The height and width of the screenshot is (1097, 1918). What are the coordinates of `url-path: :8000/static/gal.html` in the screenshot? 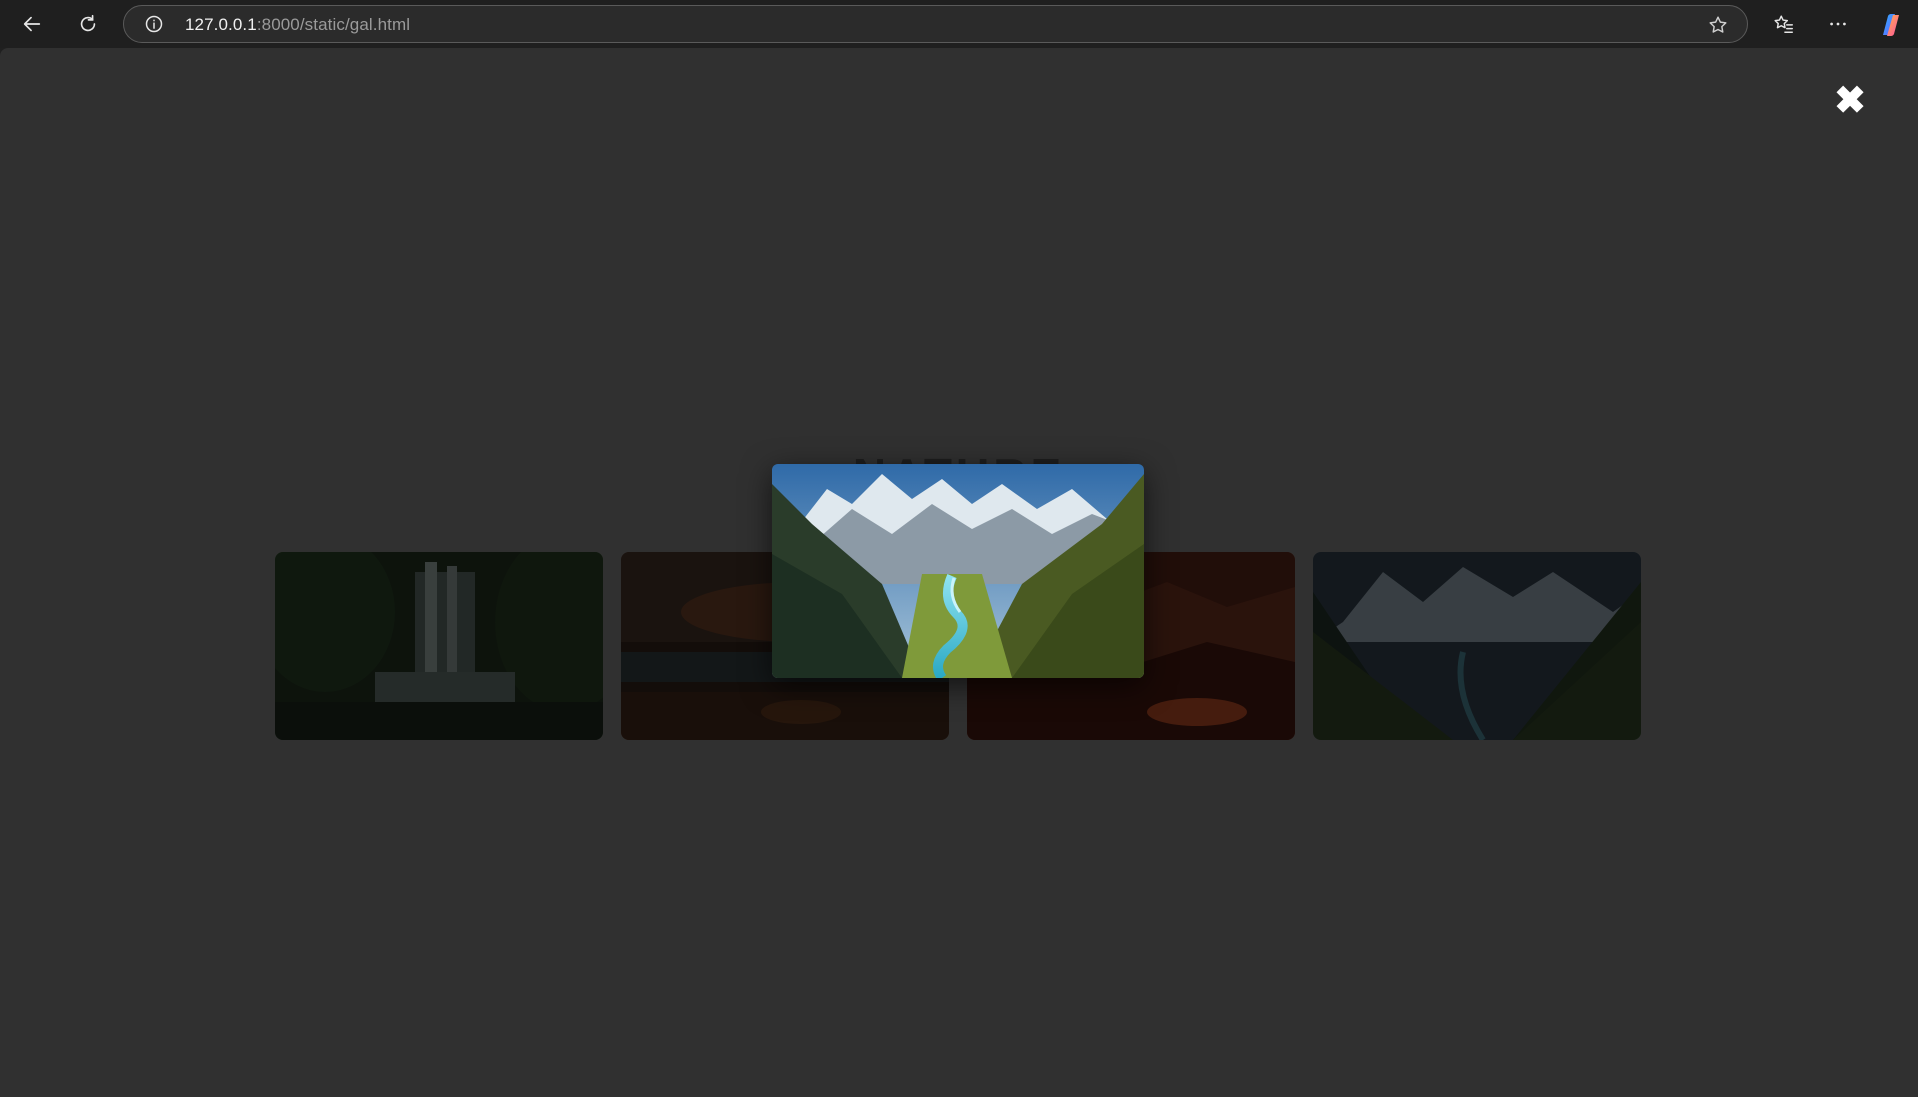 It's located at (333, 24).